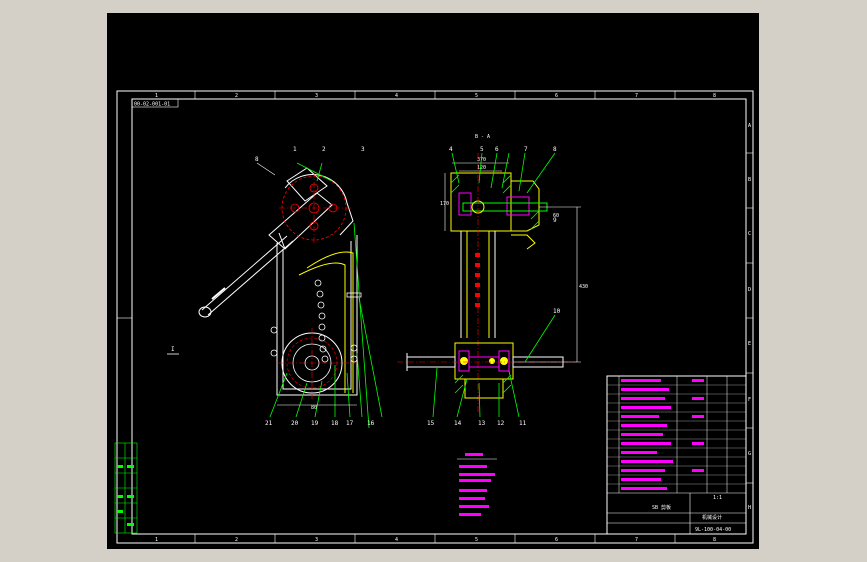 The width and height of the screenshot is (867, 562). Describe the element at coordinates (749, 180) in the screenshot. I see `zone-right-b: B` at that location.